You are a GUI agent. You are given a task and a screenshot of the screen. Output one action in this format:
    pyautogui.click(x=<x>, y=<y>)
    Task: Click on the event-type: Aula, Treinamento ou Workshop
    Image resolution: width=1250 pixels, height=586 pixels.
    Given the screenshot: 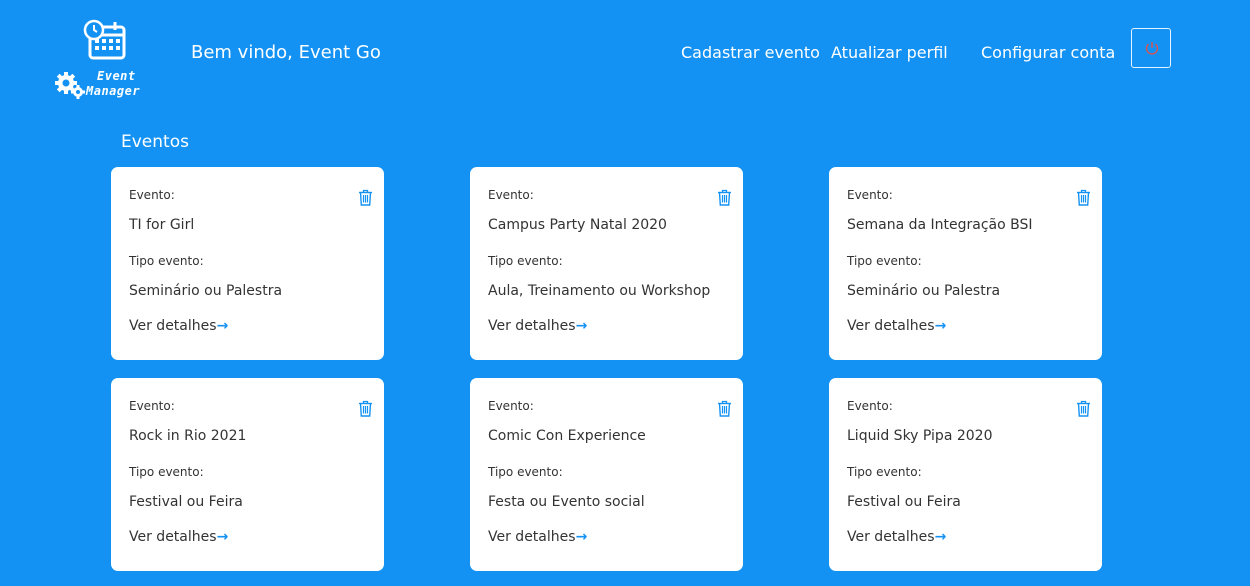 What is the action you would take?
    pyautogui.click(x=599, y=291)
    